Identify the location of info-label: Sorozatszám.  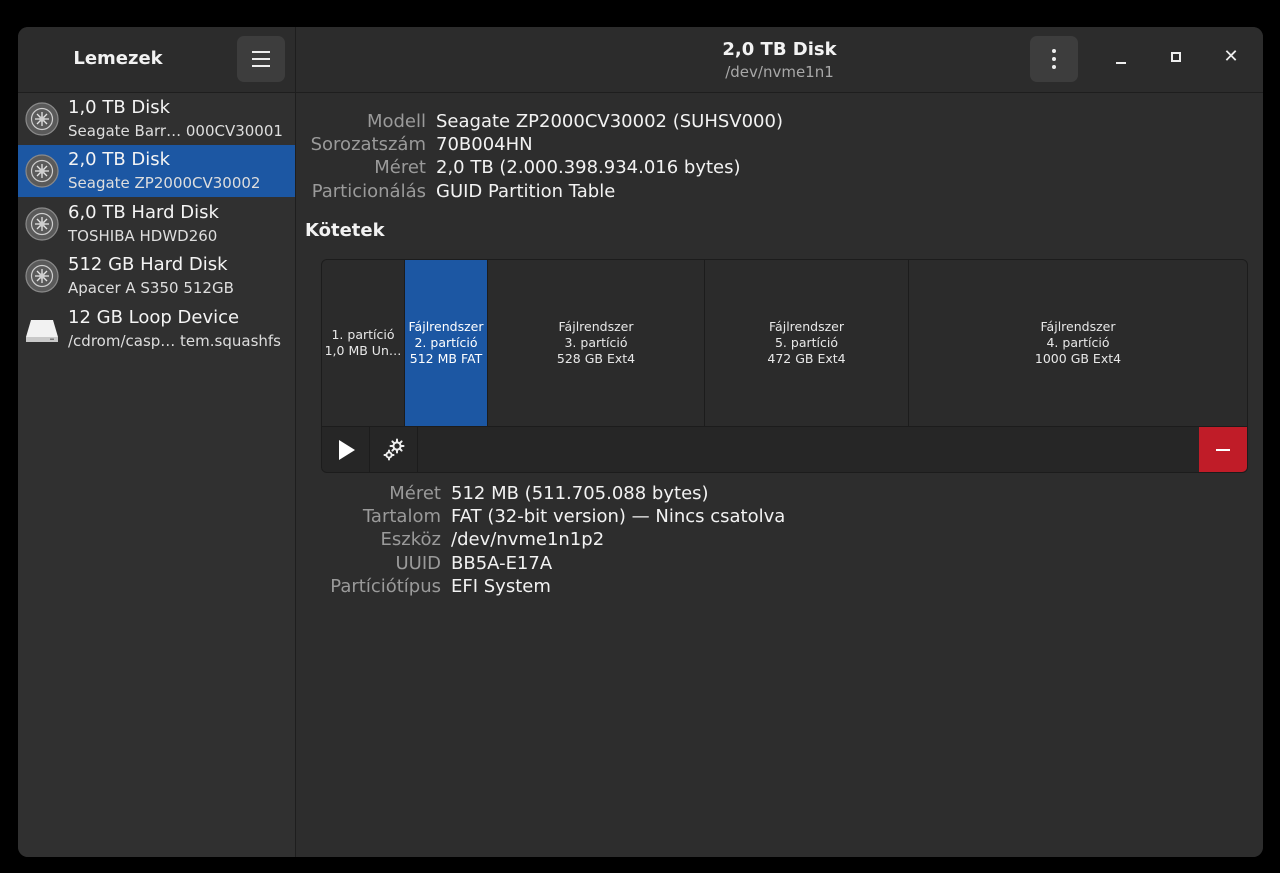
(368, 144).